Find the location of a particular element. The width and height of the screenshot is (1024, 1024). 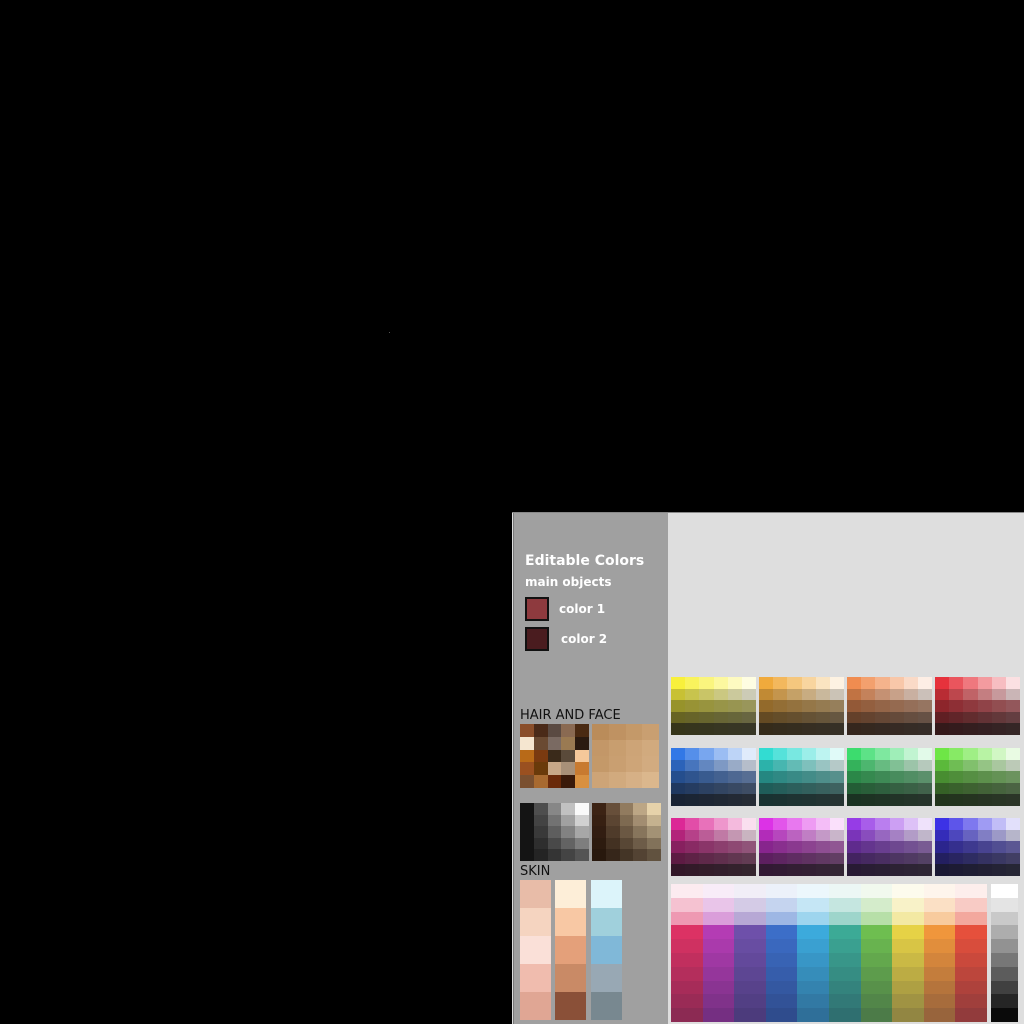

color-2-swatch-button is located at coordinates (537, 639).